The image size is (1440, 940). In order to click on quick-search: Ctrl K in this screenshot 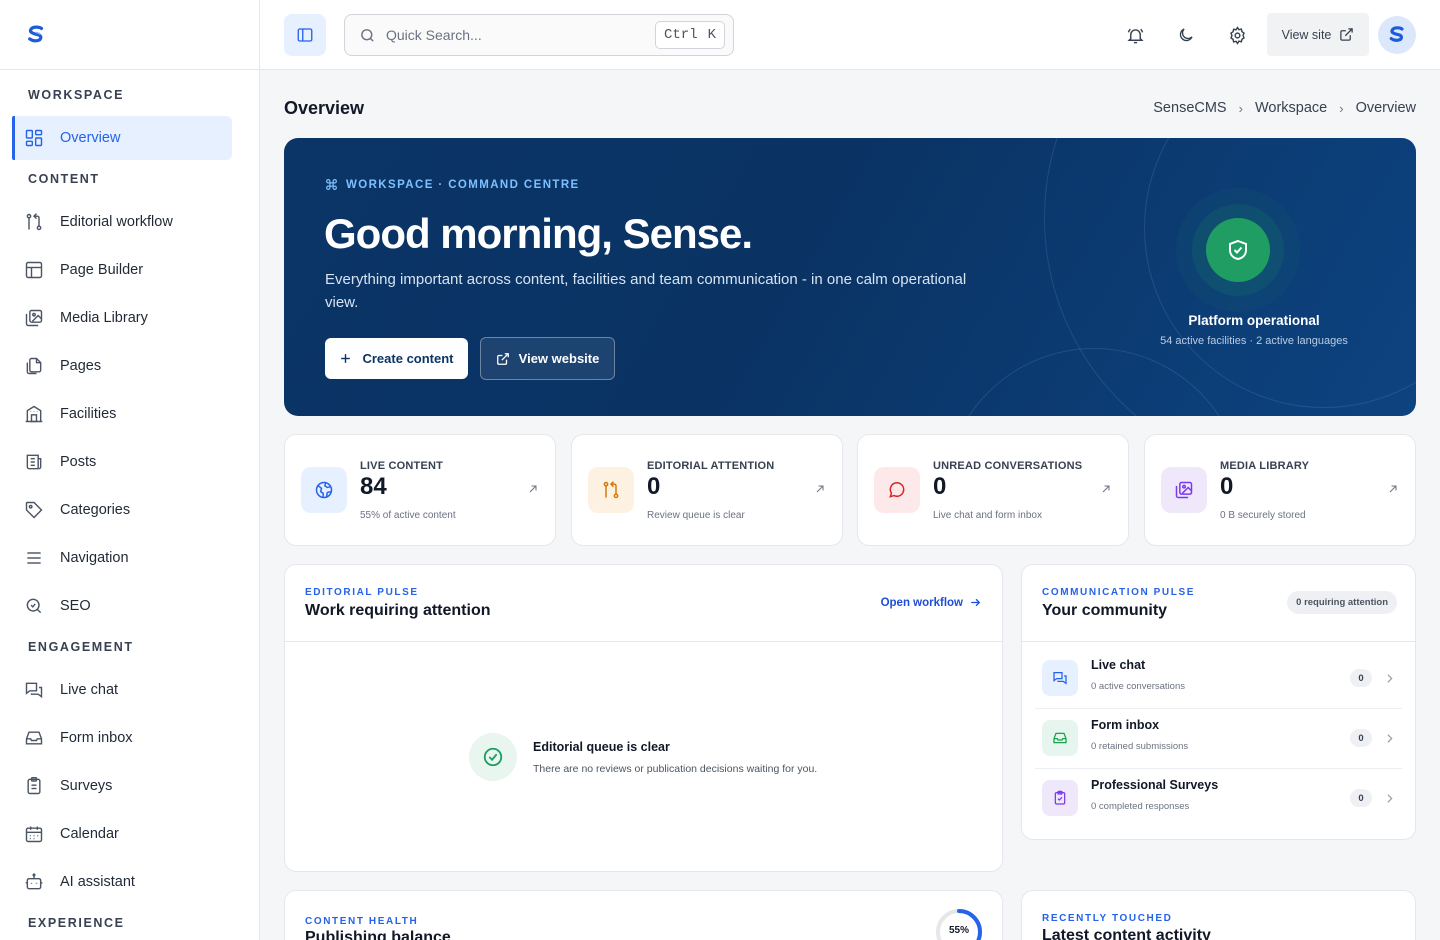, I will do `click(539, 35)`.